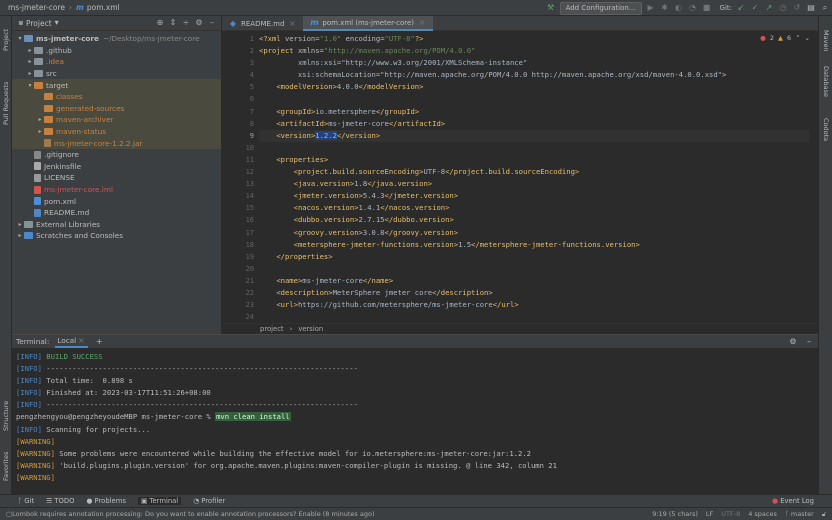 This screenshot has height=520, width=832. I want to click on line-number: 12, so click(239, 172).